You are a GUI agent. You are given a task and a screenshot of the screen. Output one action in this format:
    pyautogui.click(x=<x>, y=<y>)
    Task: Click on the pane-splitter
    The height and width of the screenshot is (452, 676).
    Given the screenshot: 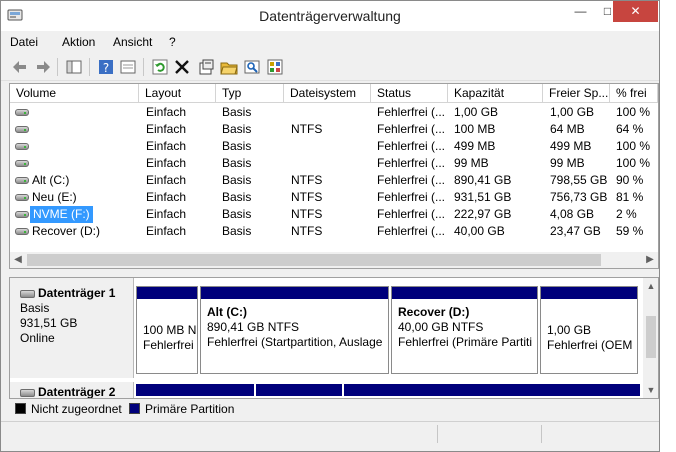 What is the action you would take?
    pyautogui.click(x=330, y=273)
    